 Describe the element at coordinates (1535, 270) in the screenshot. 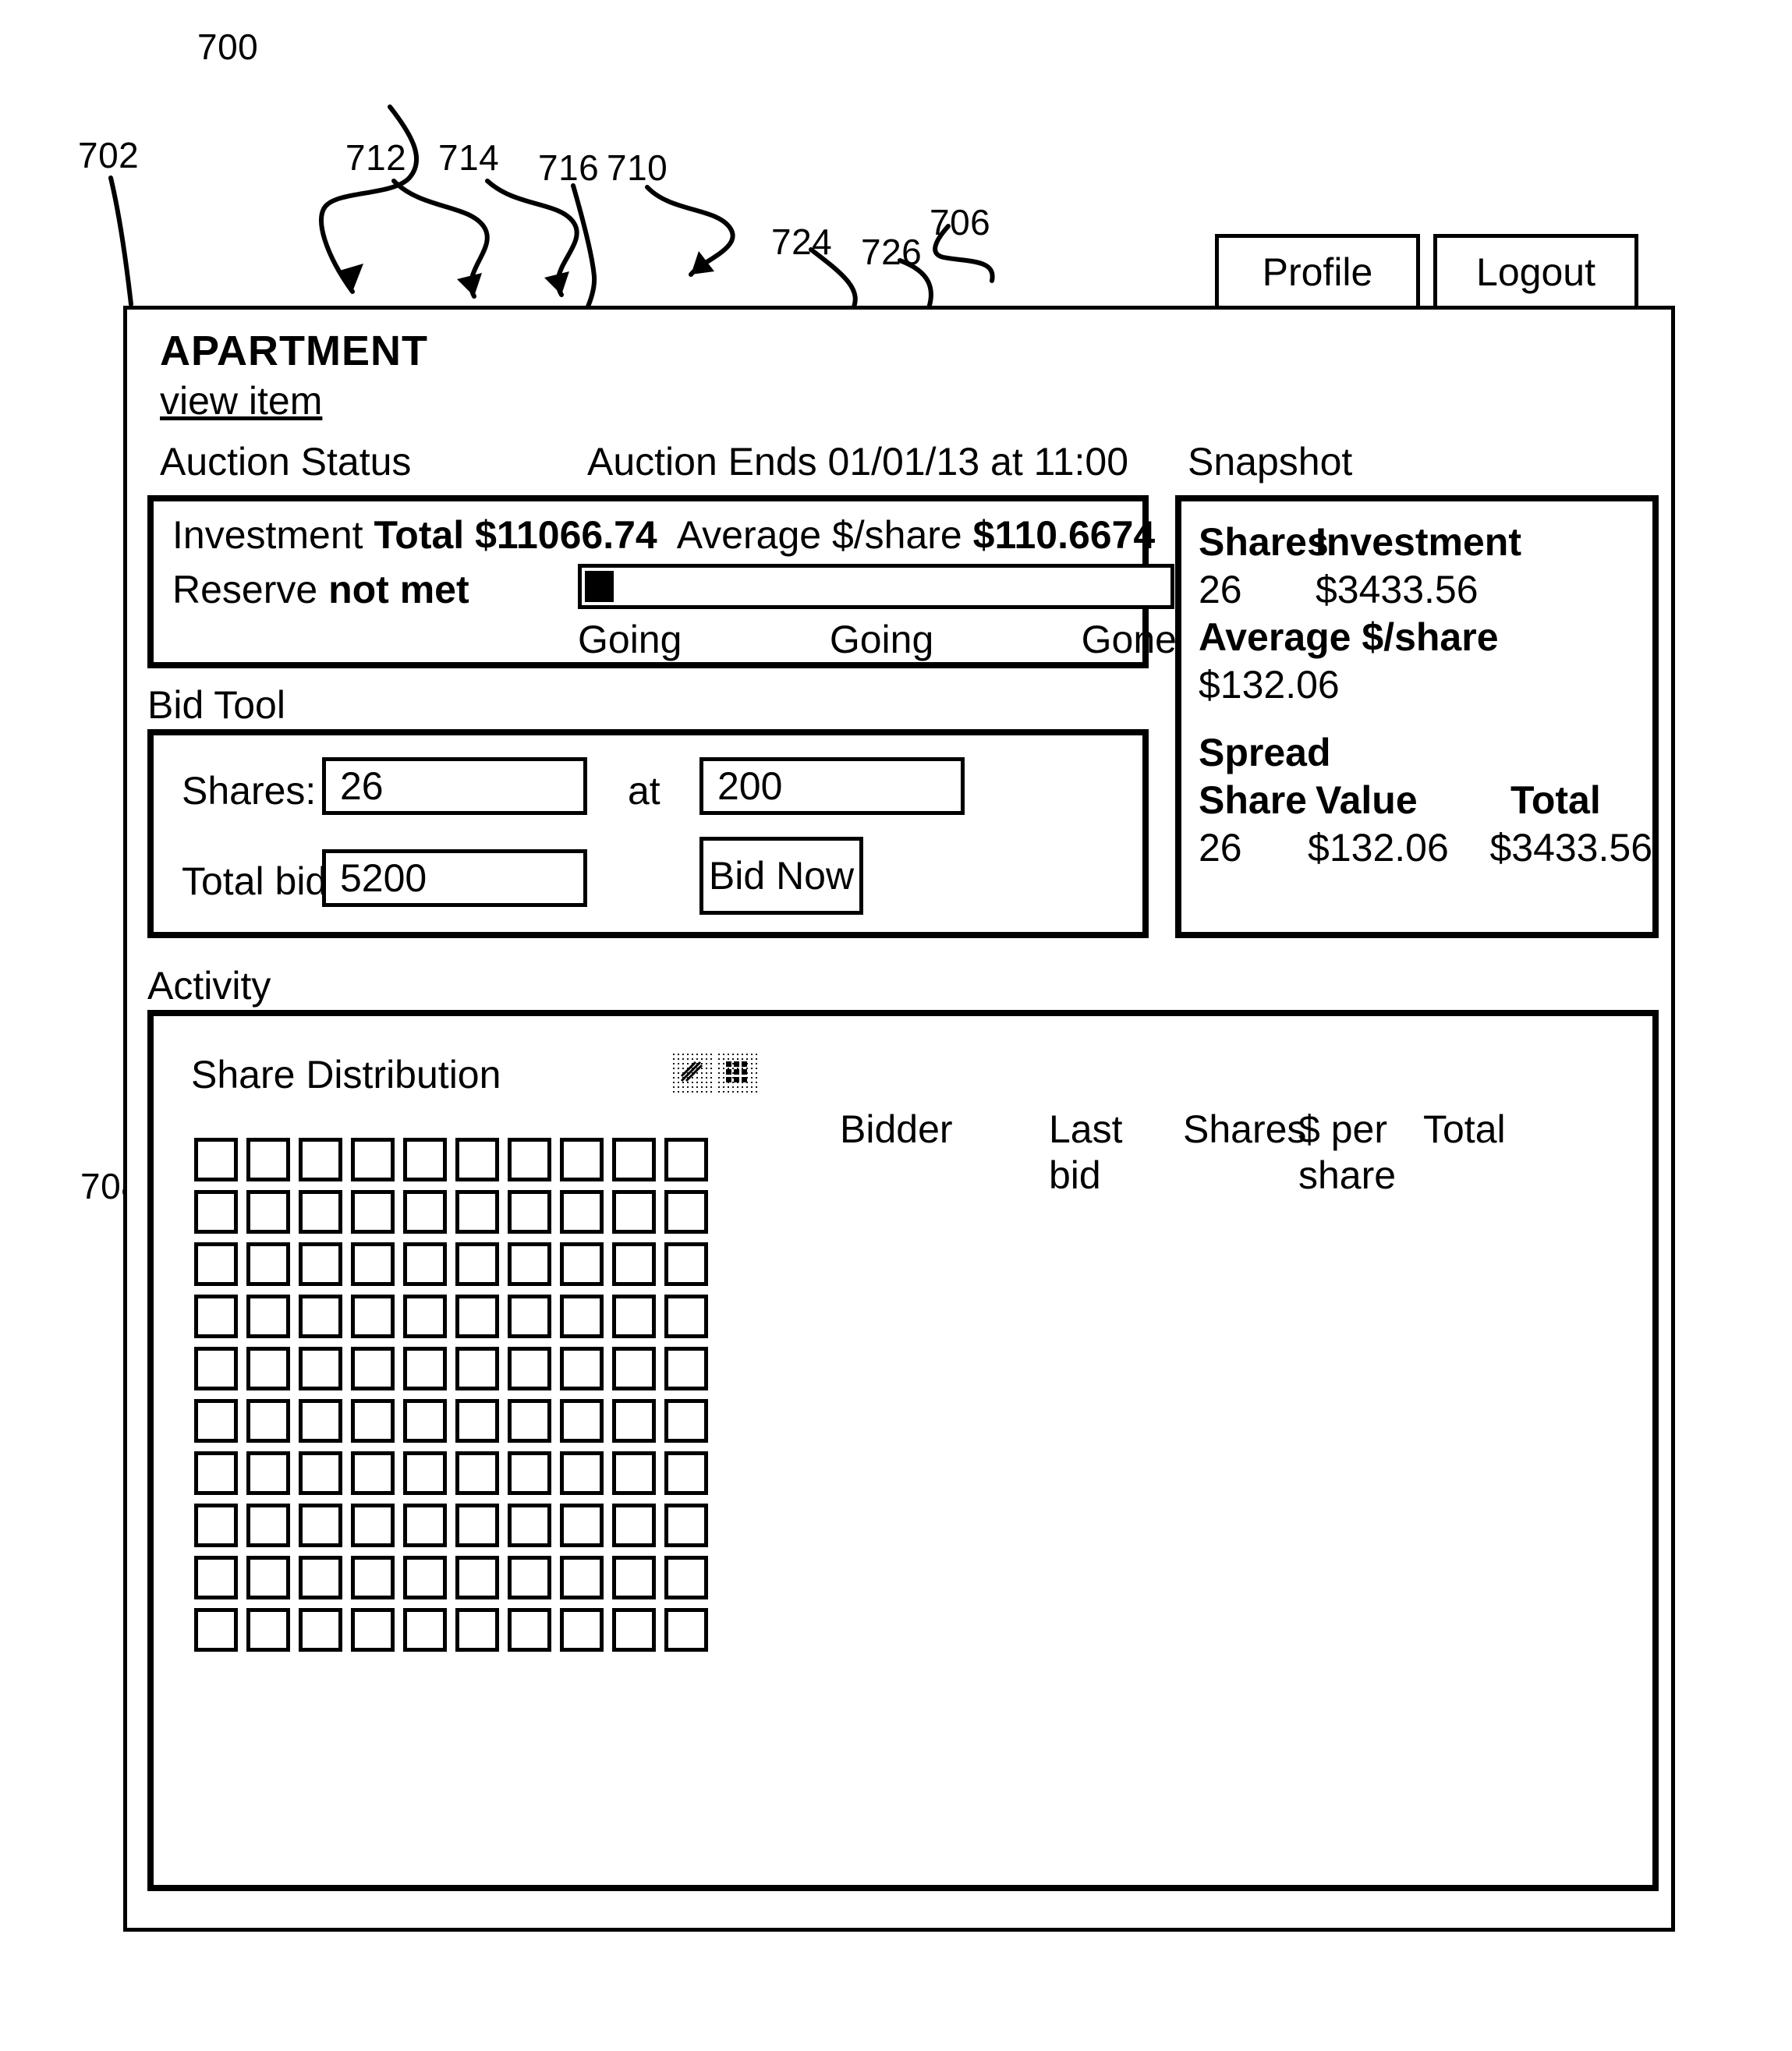

I see `tab-logout: Logout` at that location.